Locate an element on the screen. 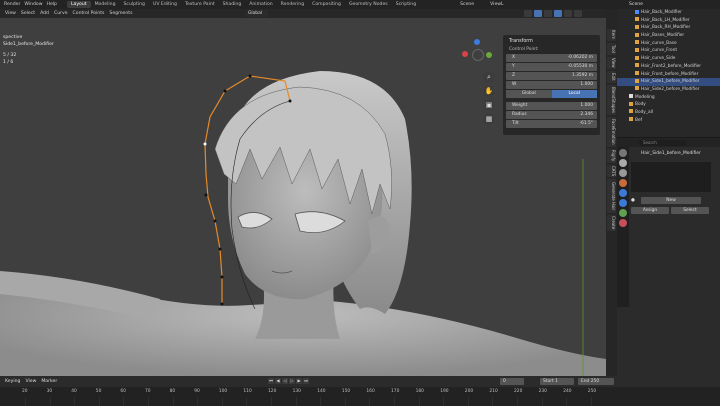 The width and height of the screenshot is (720, 406). tab-view: View is located at coordinates (611, 63).